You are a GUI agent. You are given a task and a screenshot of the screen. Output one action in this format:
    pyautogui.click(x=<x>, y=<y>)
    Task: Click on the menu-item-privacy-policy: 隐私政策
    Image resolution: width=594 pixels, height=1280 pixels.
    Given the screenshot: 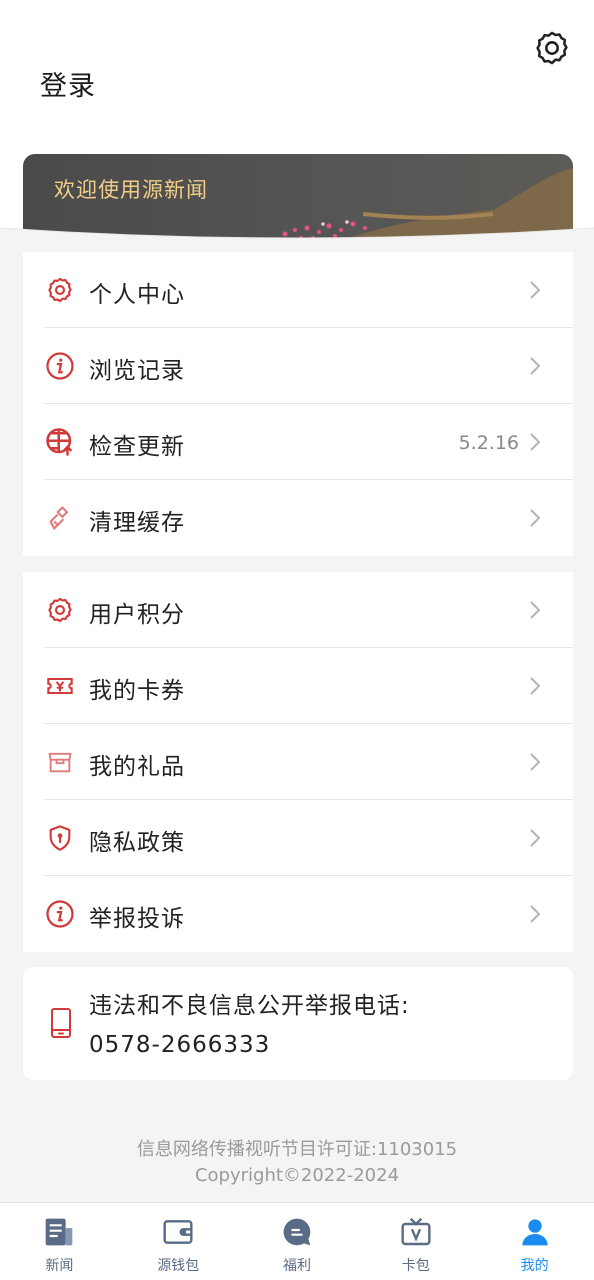 What is the action you would take?
    pyautogui.click(x=298, y=838)
    